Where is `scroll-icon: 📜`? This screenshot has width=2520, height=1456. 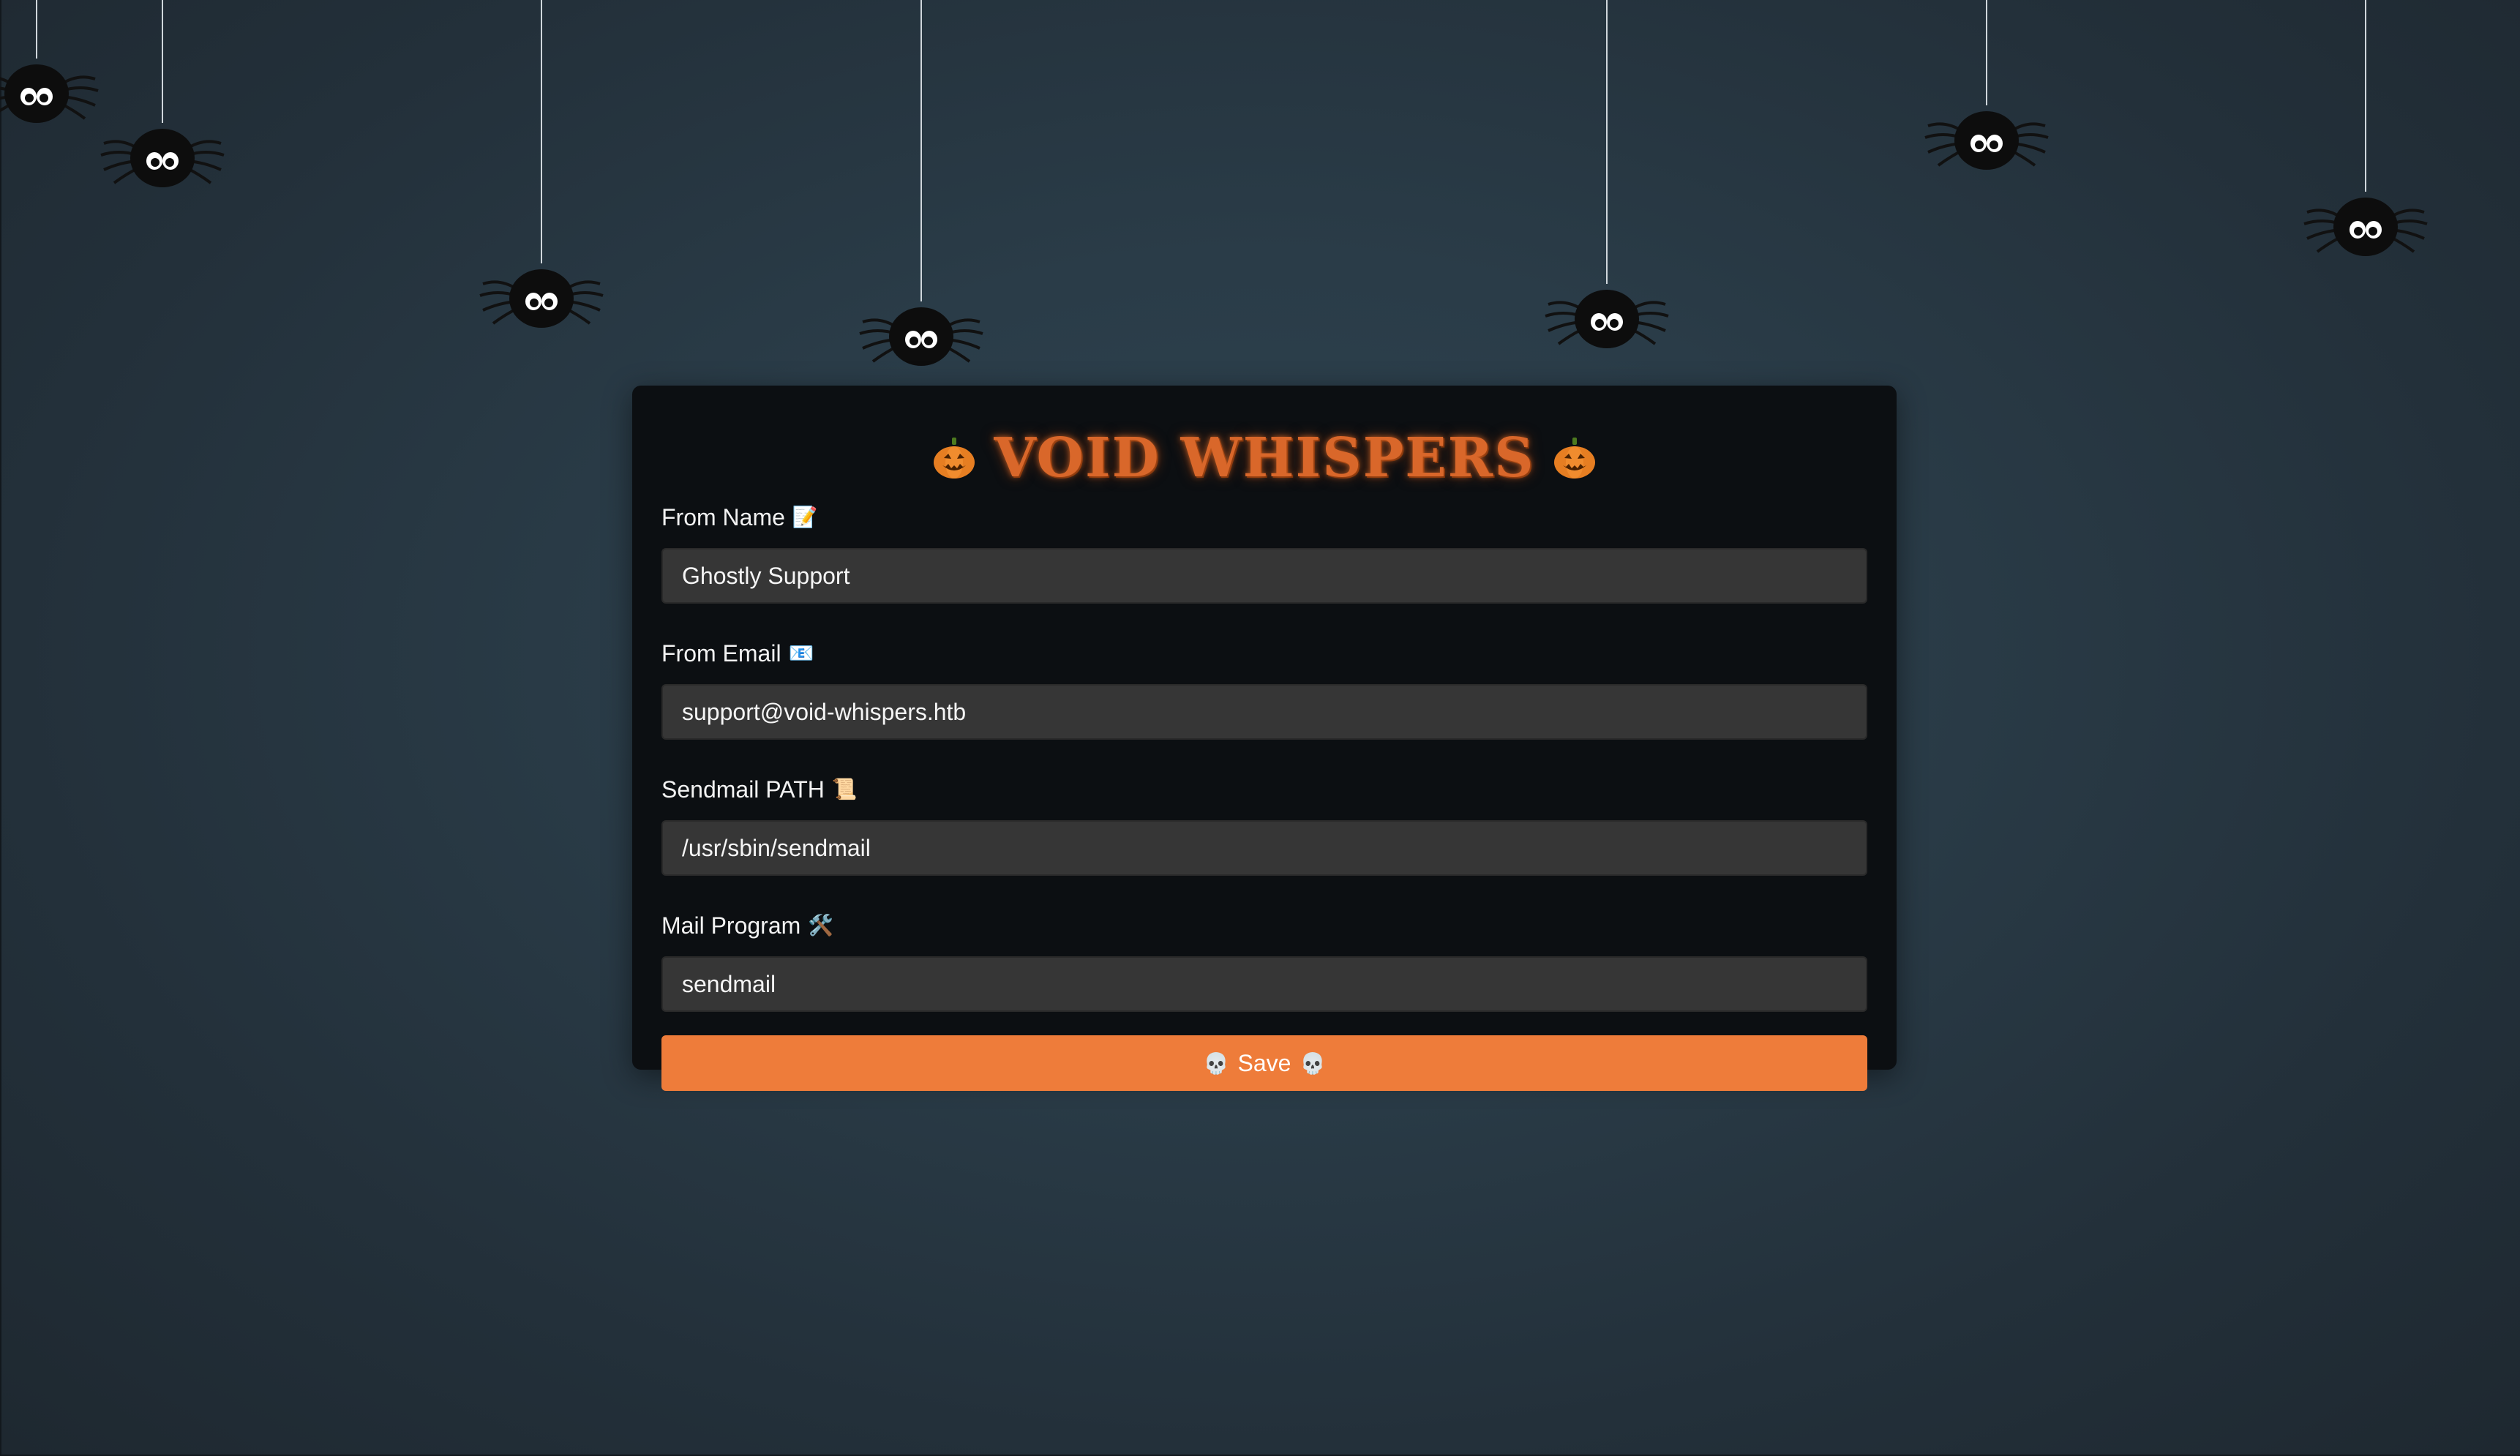
scroll-icon: 📜 is located at coordinates (844, 789).